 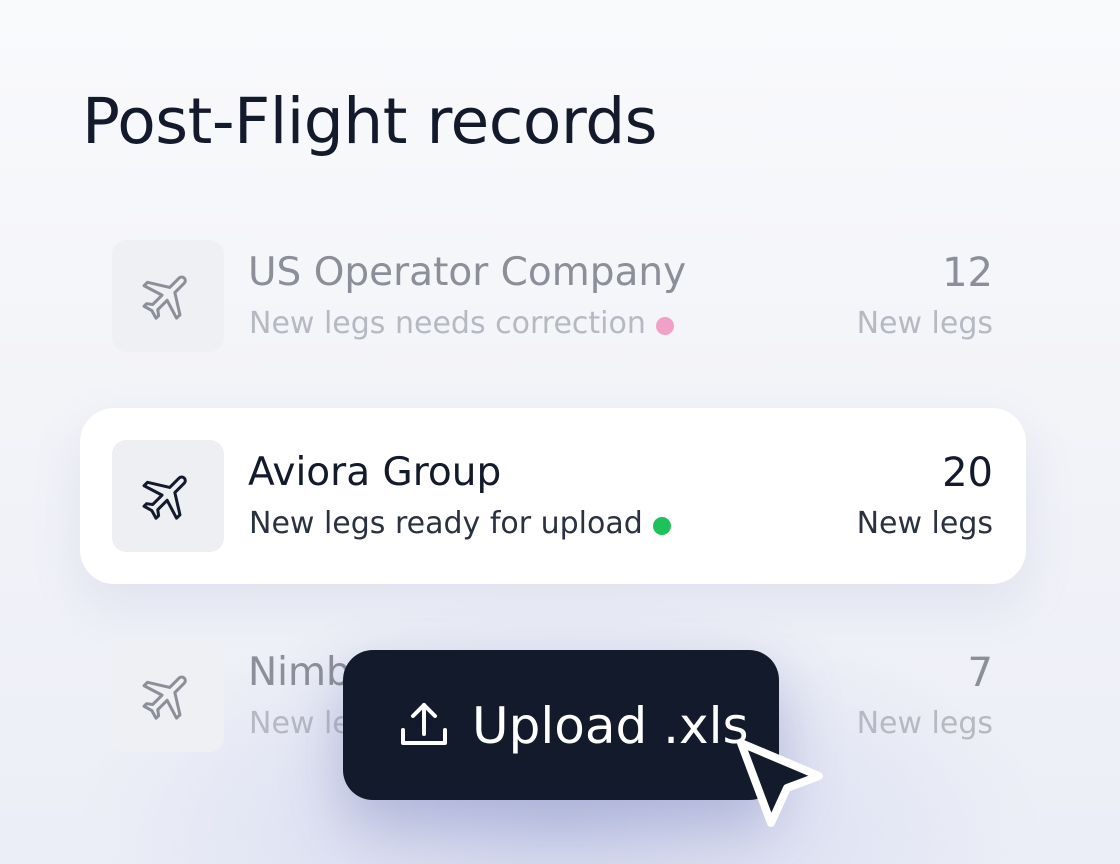 What do you see at coordinates (610, 726) in the screenshot?
I see `upload-button-label: Upload .xls` at bounding box center [610, 726].